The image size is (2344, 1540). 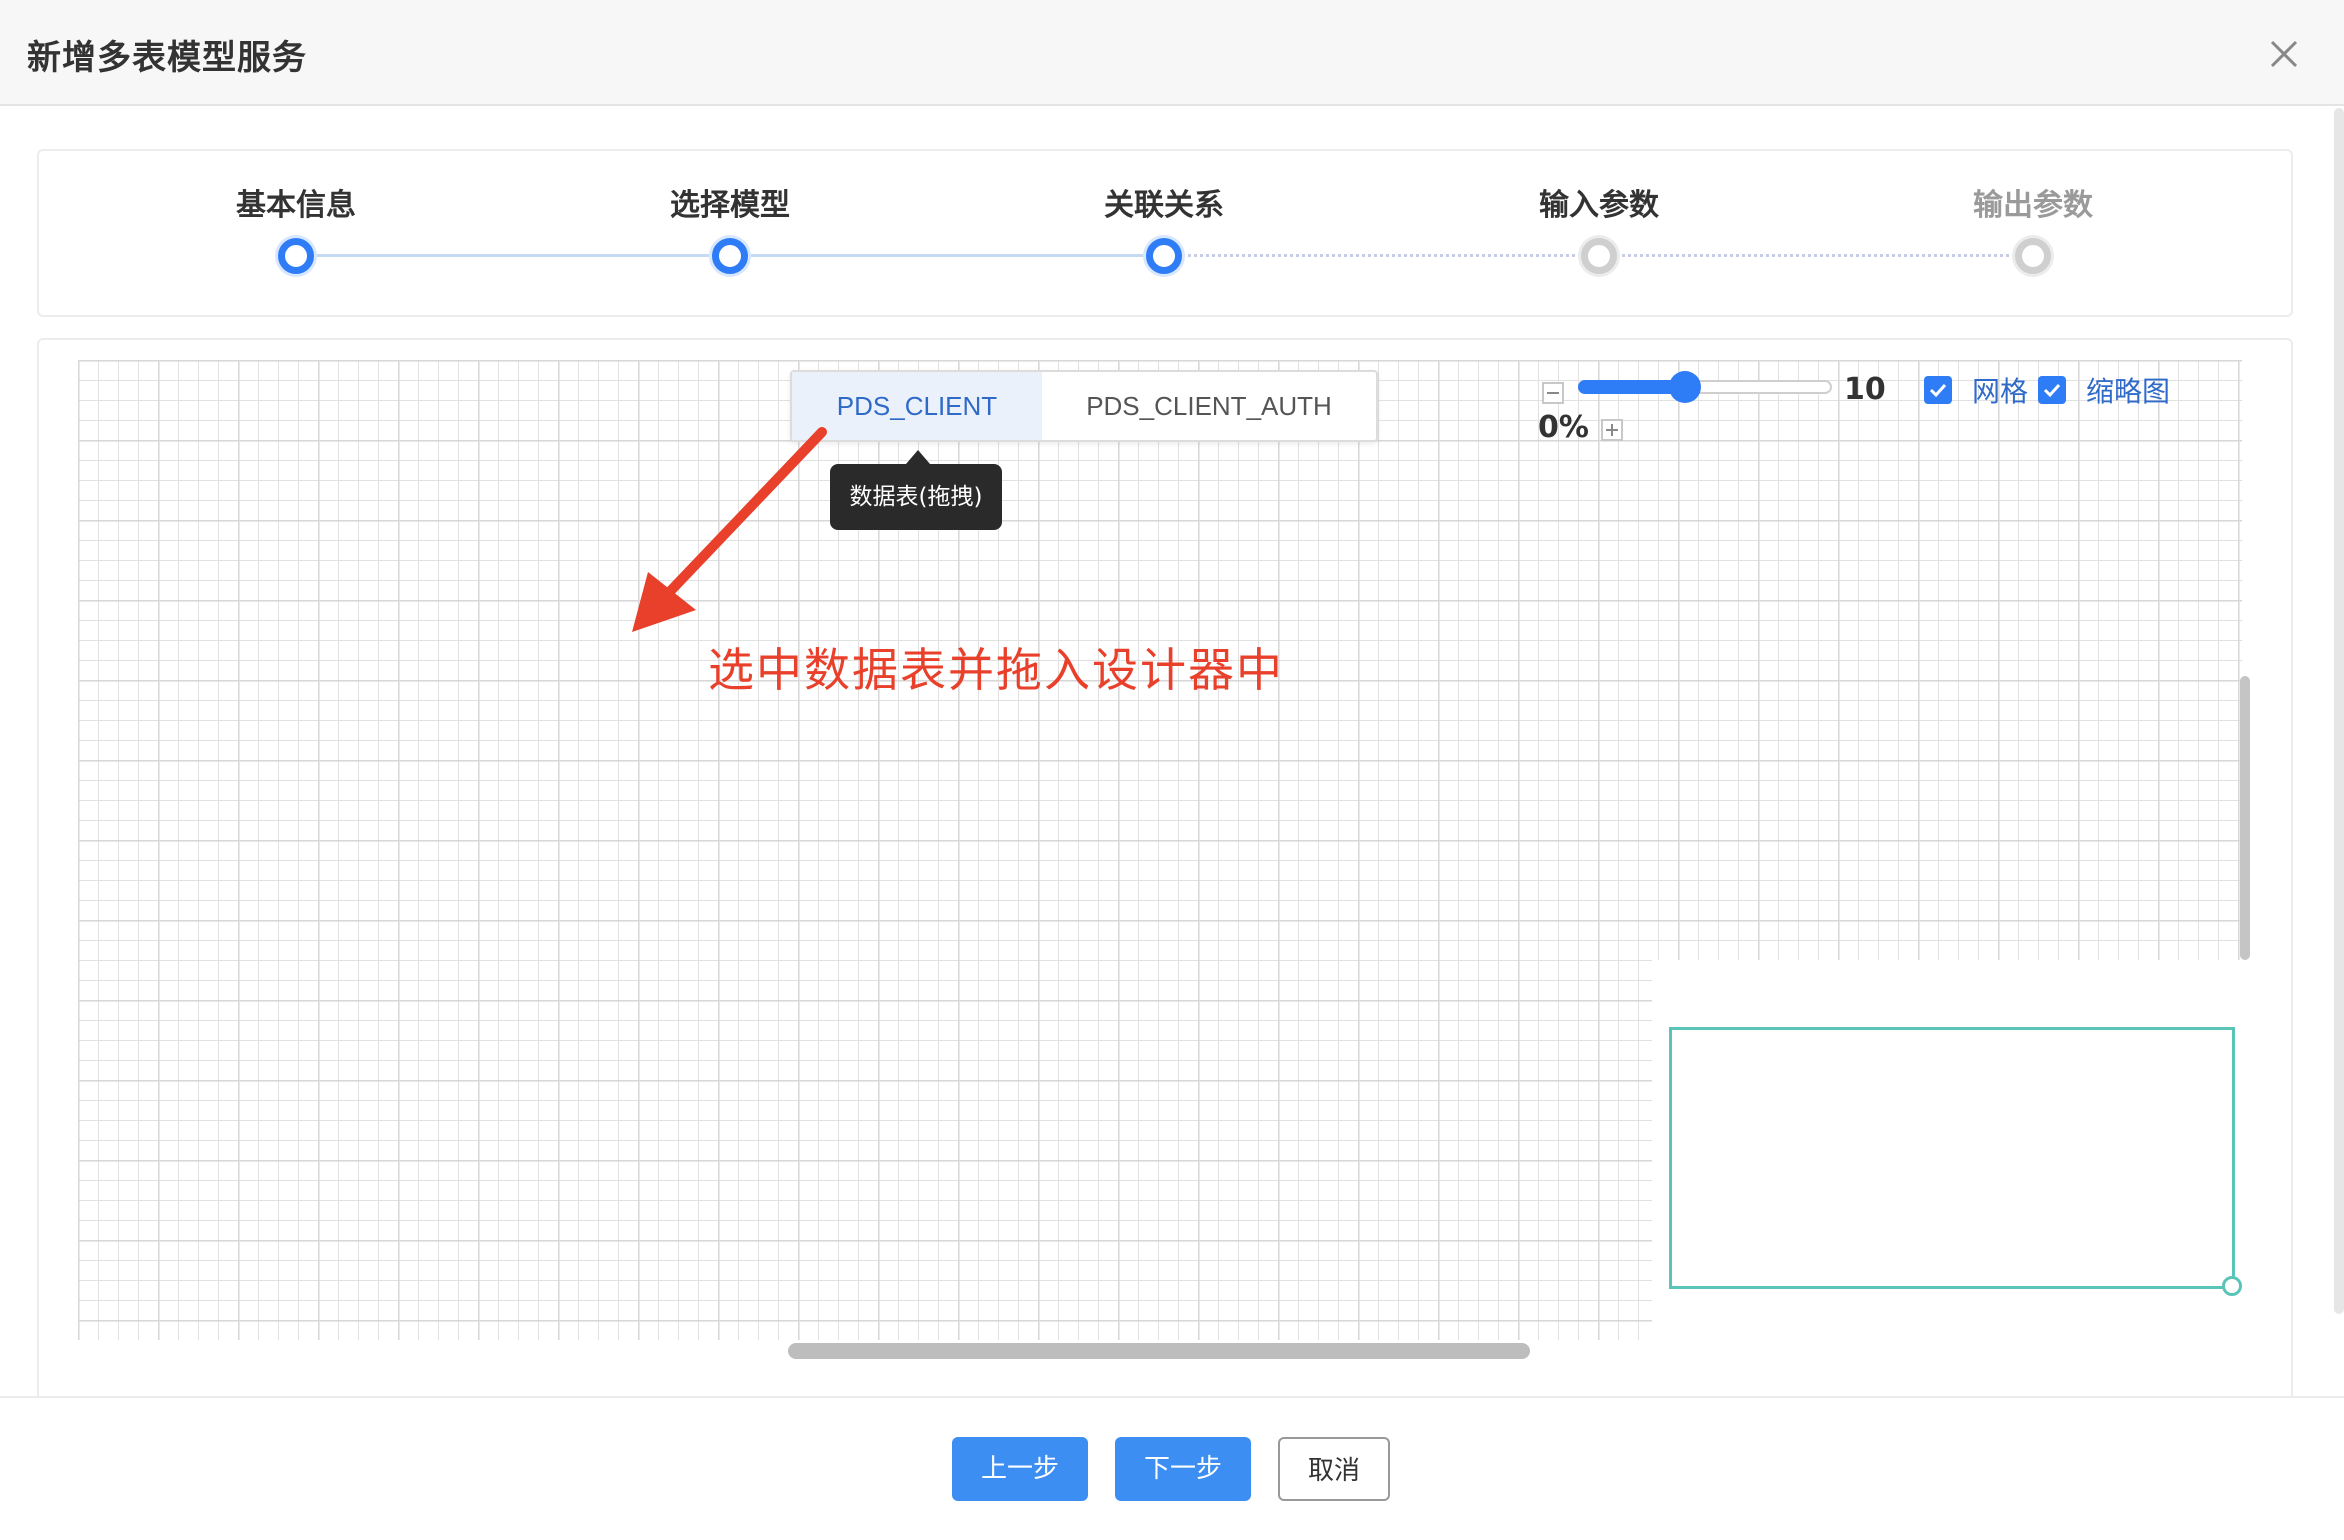 I want to click on minimap-resize-handle, so click(x=2232, y=1286).